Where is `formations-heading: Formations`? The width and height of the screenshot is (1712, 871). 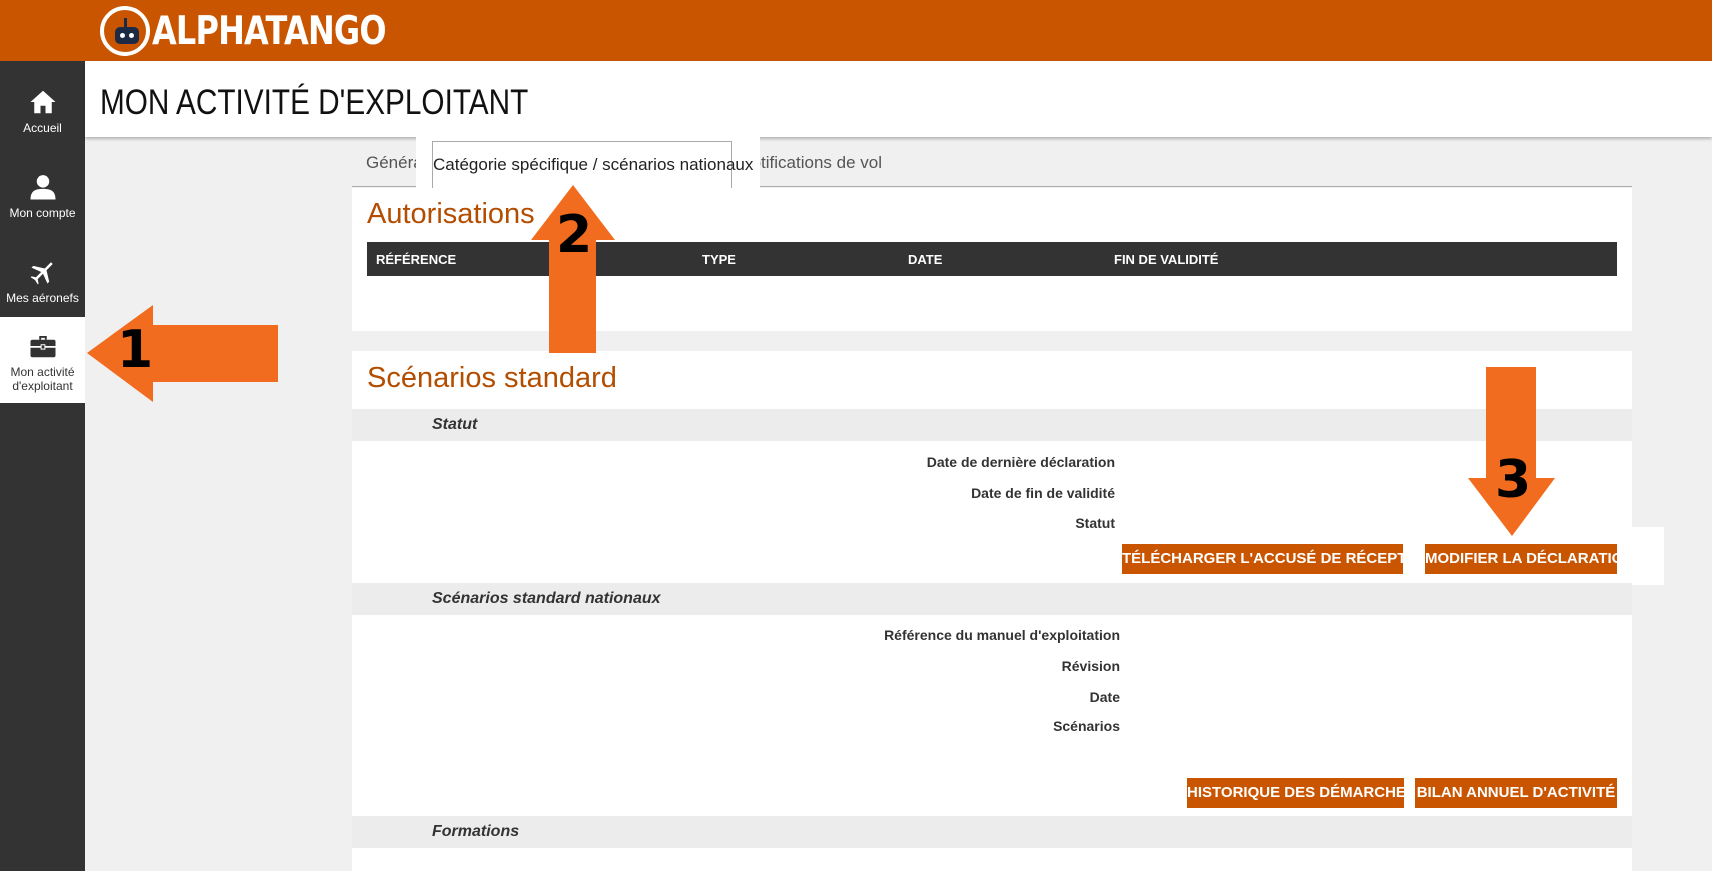
formations-heading: Formations is located at coordinates (476, 831).